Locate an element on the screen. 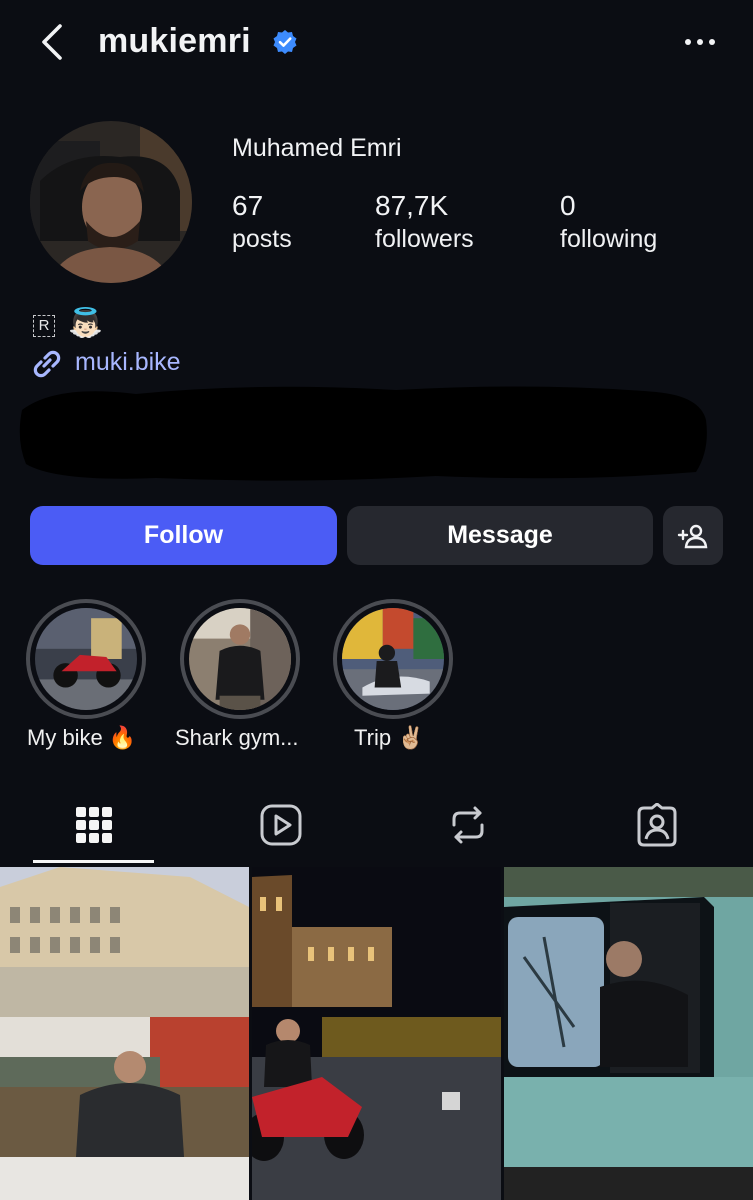  followers-label: followers is located at coordinates (424, 239).